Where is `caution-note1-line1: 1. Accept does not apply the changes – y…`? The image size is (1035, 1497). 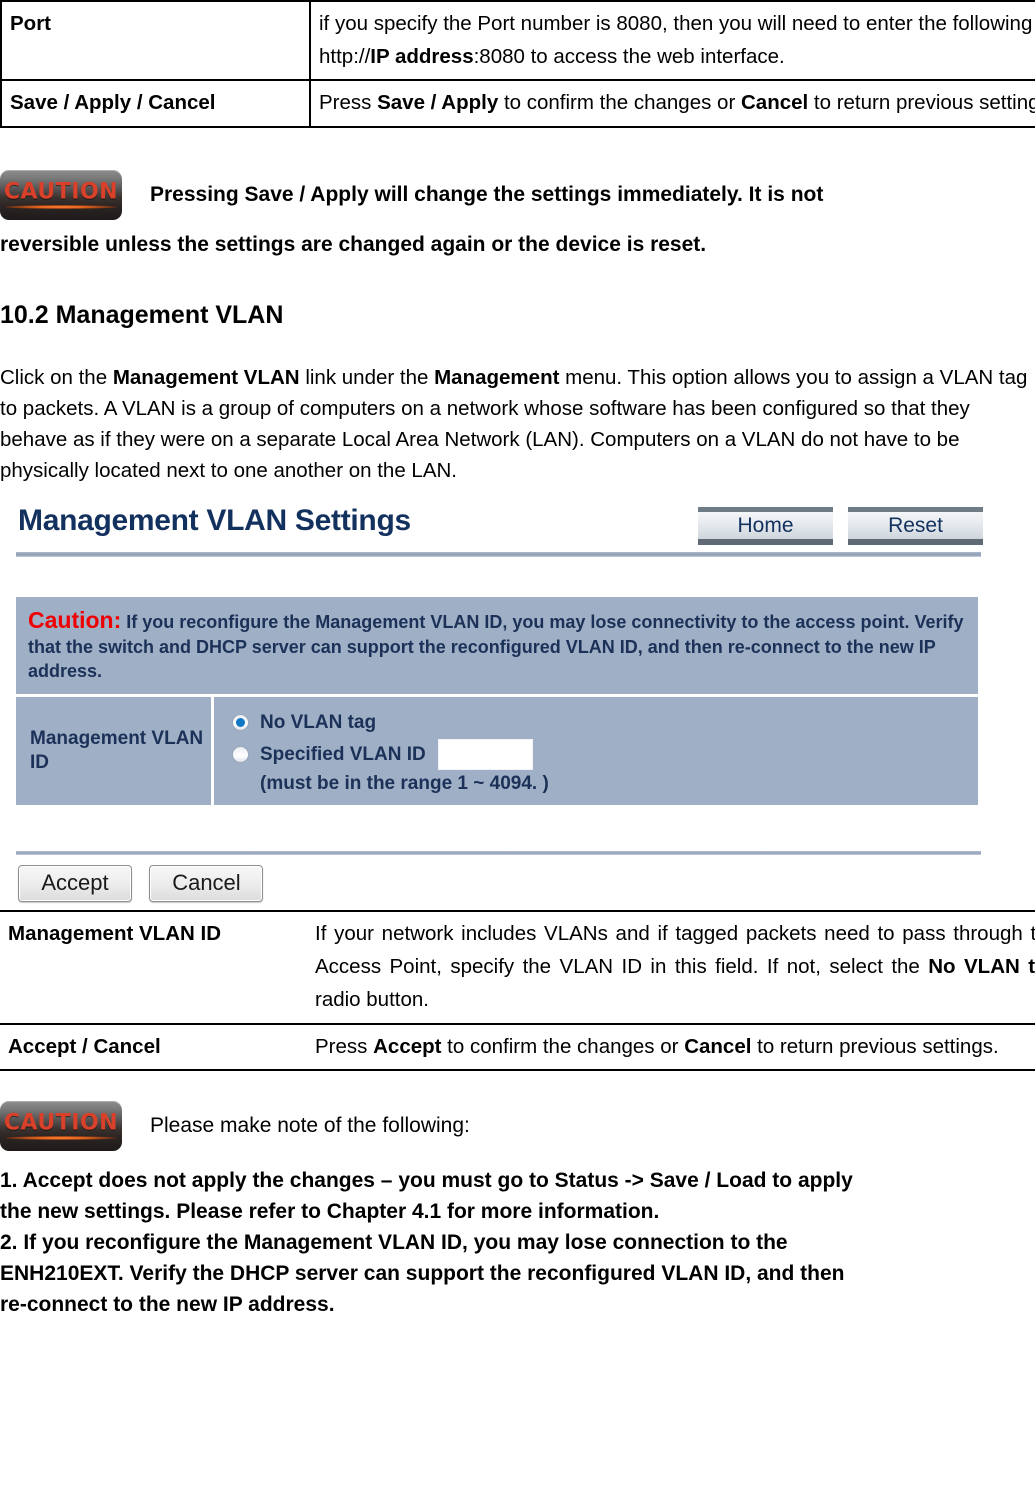 caution-note1-line1: 1. Accept does not apply the changes – y… is located at coordinates (426, 1180).